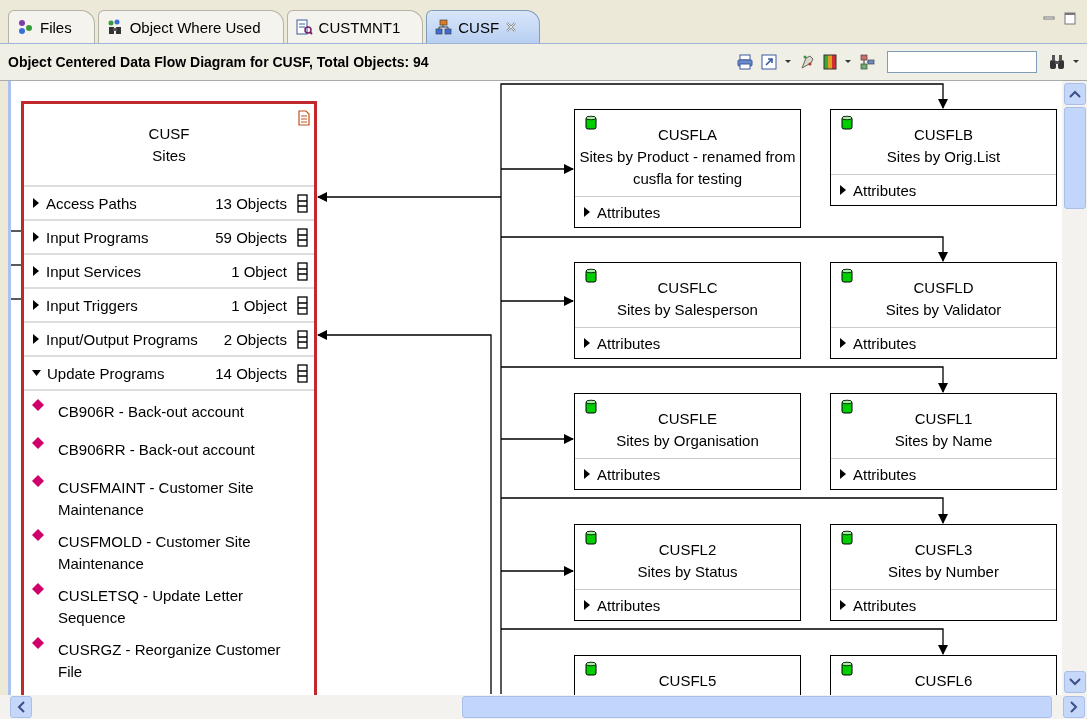 The height and width of the screenshot is (719, 1087). Describe the element at coordinates (16, 299) in the screenshot. I see `connector-line` at that location.